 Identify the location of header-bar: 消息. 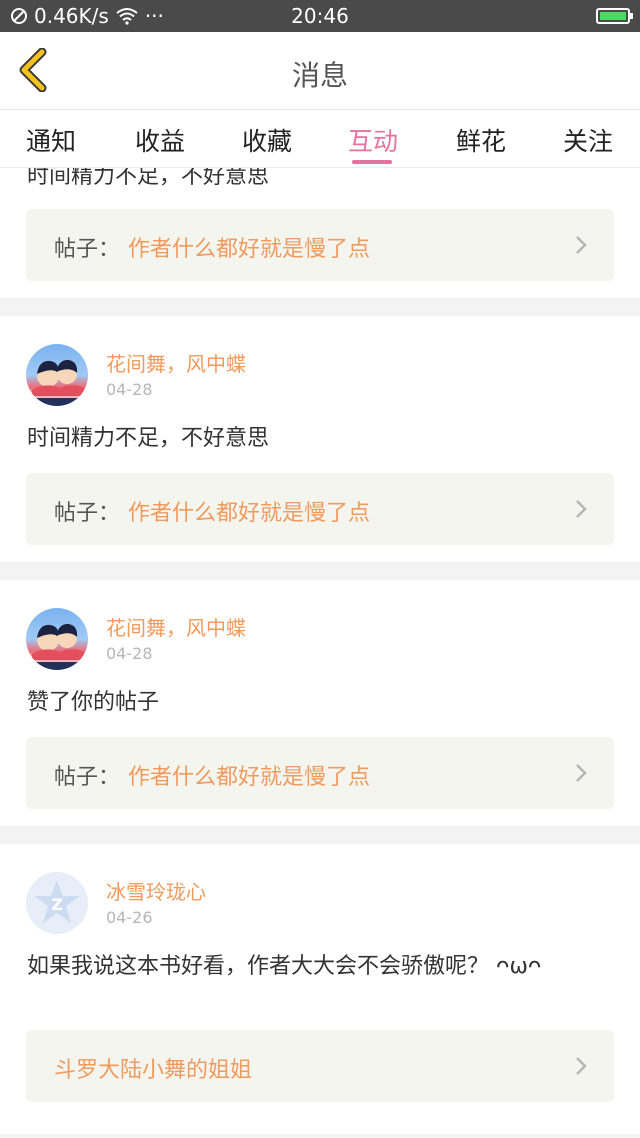
(320, 71).